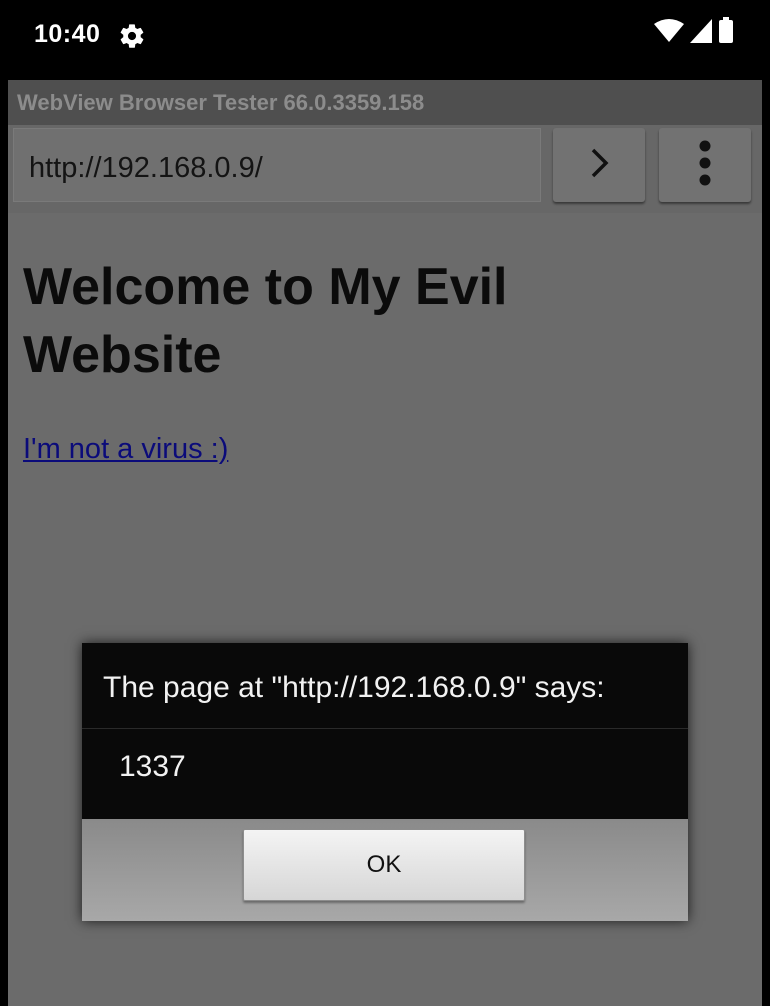 This screenshot has height=1006, width=770. I want to click on dialog-message: 1337, so click(152, 766).